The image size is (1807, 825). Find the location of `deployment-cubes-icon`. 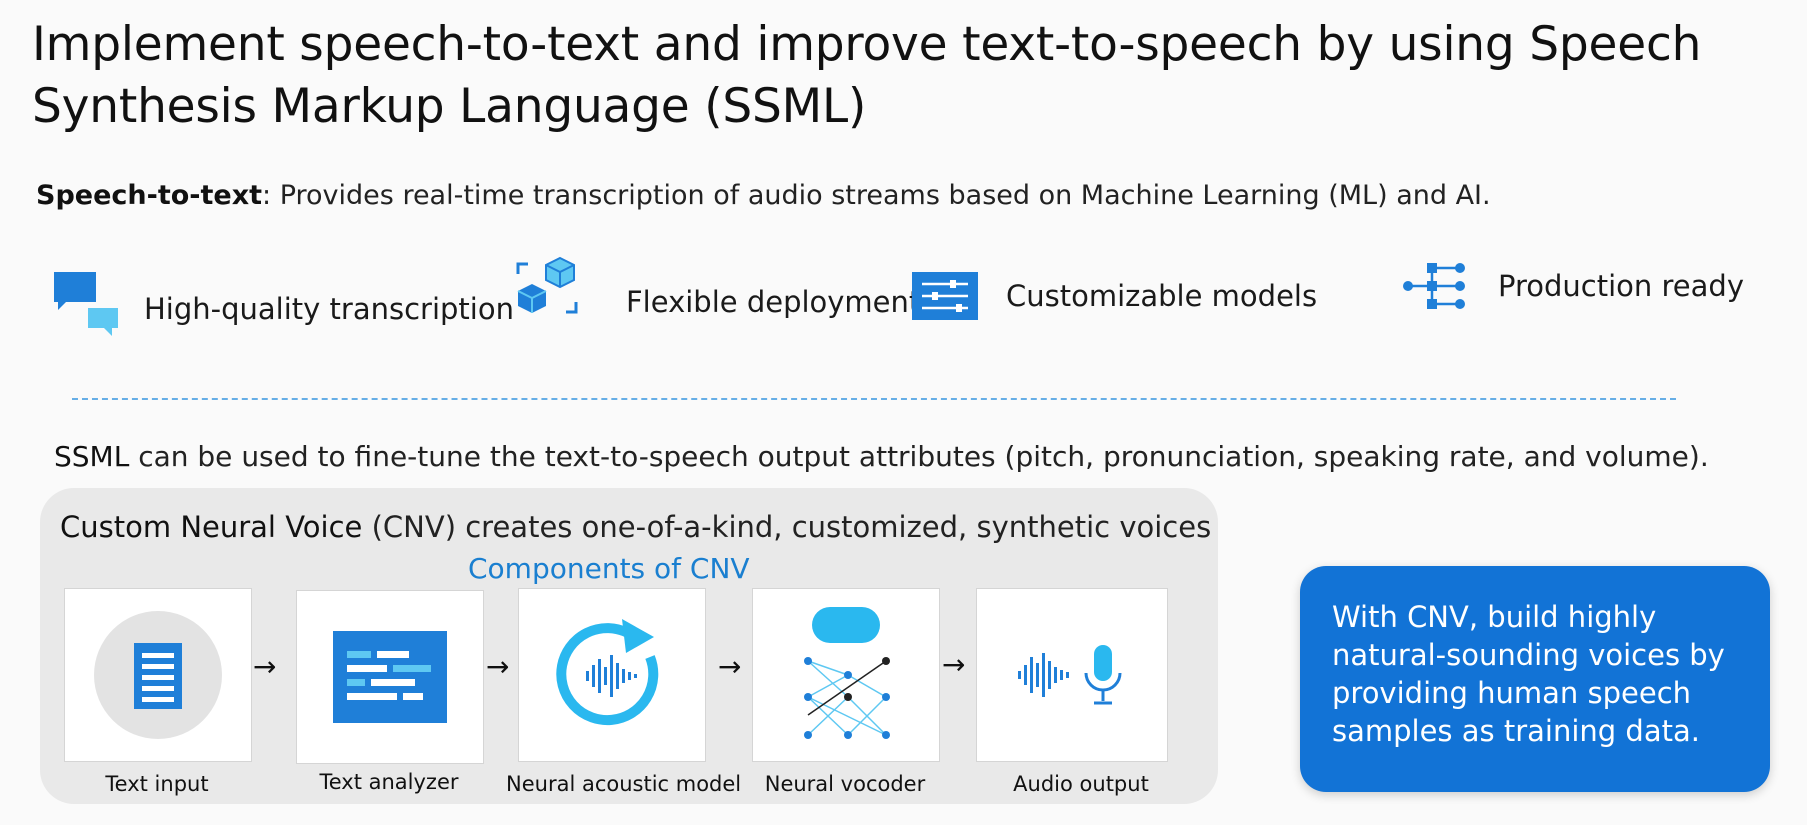

deployment-cubes-icon is located at coordinates (547, 288).